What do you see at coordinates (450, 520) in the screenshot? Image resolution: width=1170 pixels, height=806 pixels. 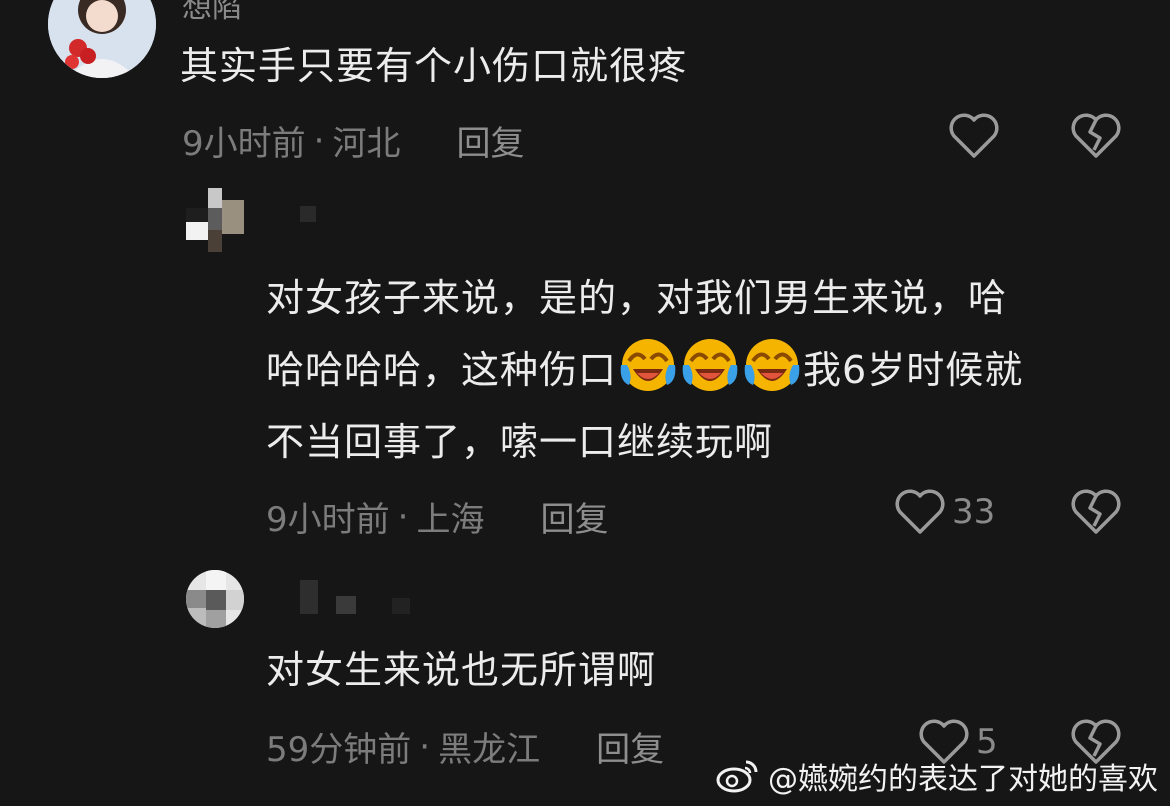 I see `comment-location: 上海` at bounding box center [450, 520].